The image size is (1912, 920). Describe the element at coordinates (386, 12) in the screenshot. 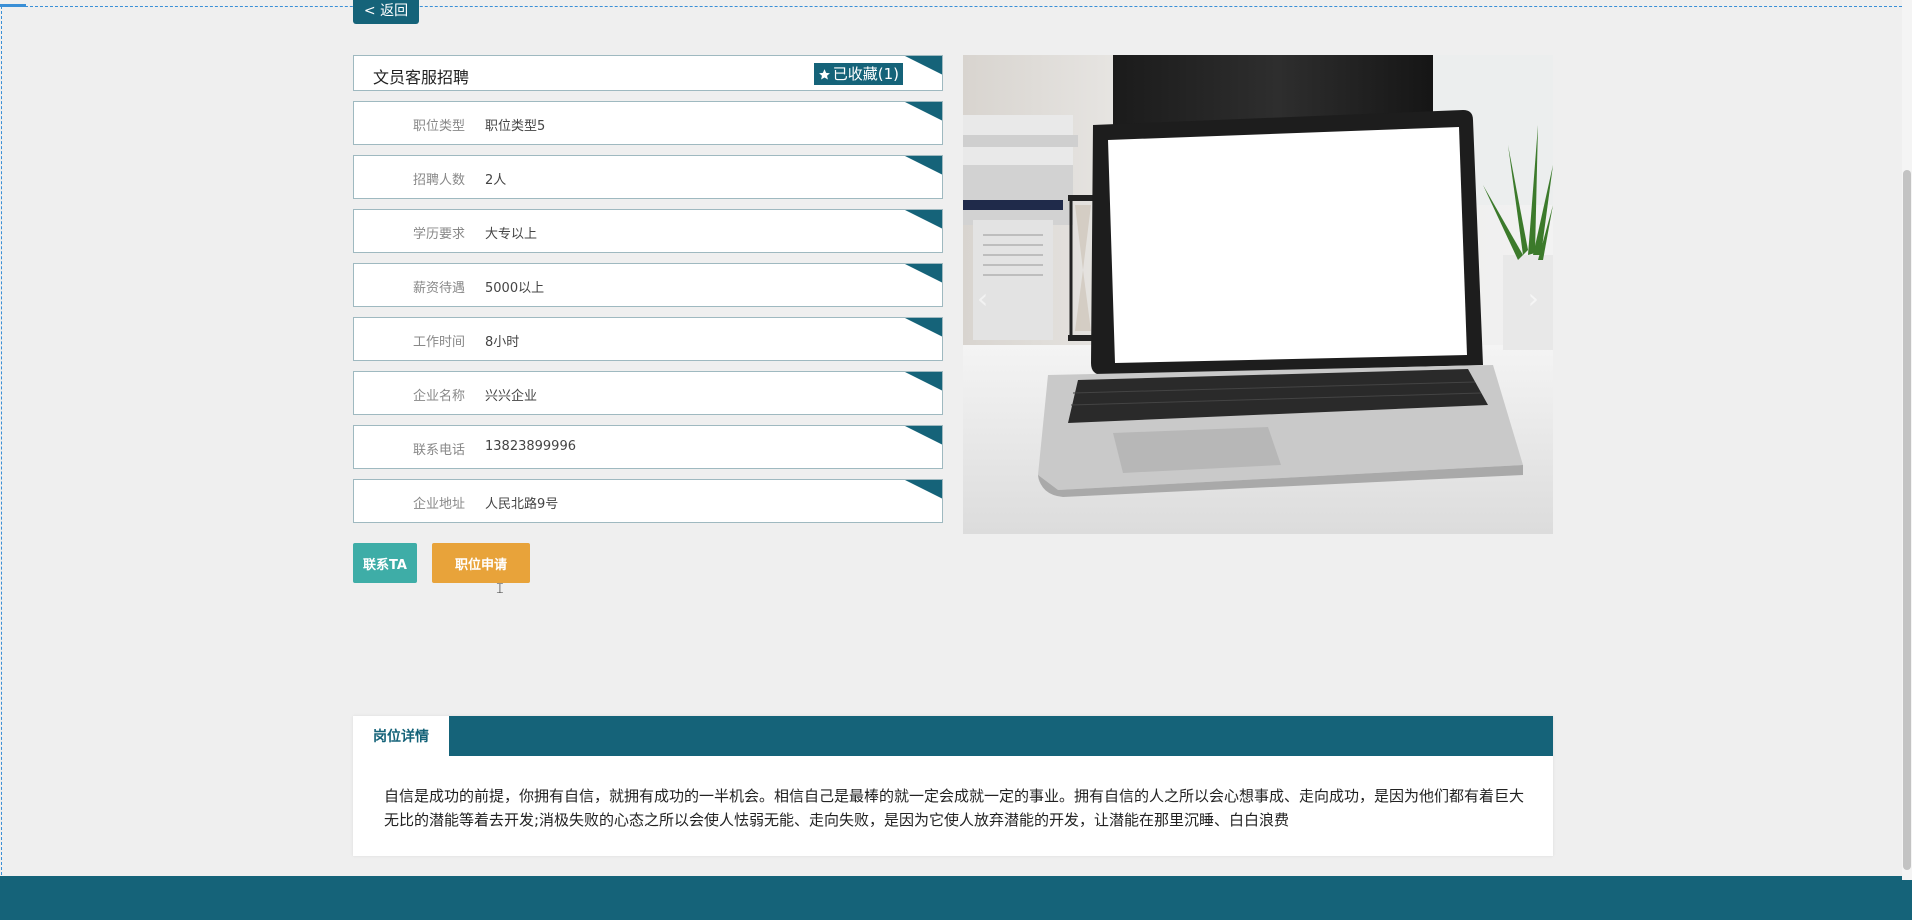

I see `back-button: < 返回` at that location.